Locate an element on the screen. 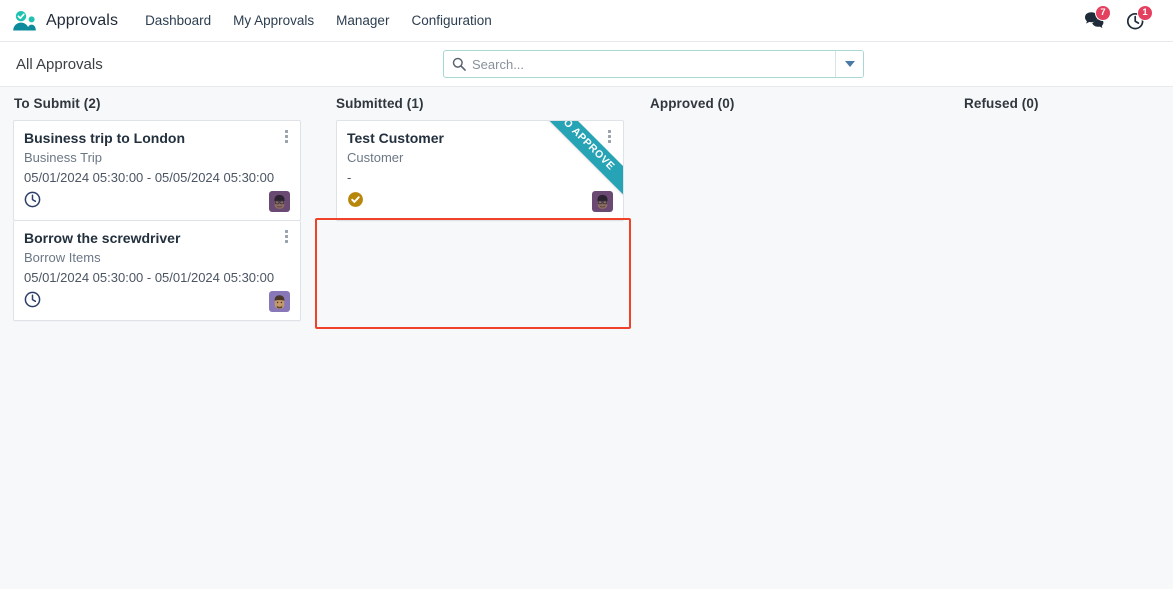 The image size is (1173, 589). card-title: Borrow the screwdriver is located at coordinates (102, 238).